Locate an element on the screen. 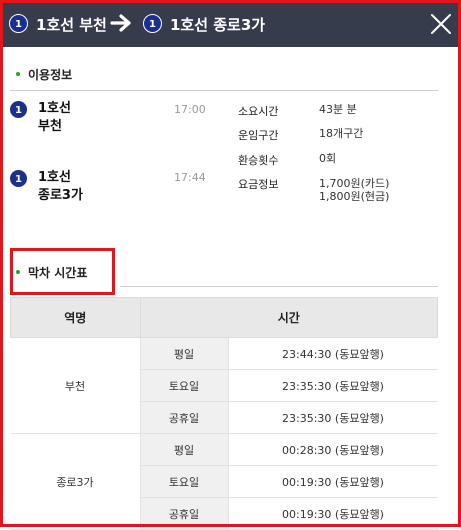 This screenshot has width=461, height=530. fare-info-value: 1,700원(카드) 1,800원(현금) is located at coordinates (354, 190).